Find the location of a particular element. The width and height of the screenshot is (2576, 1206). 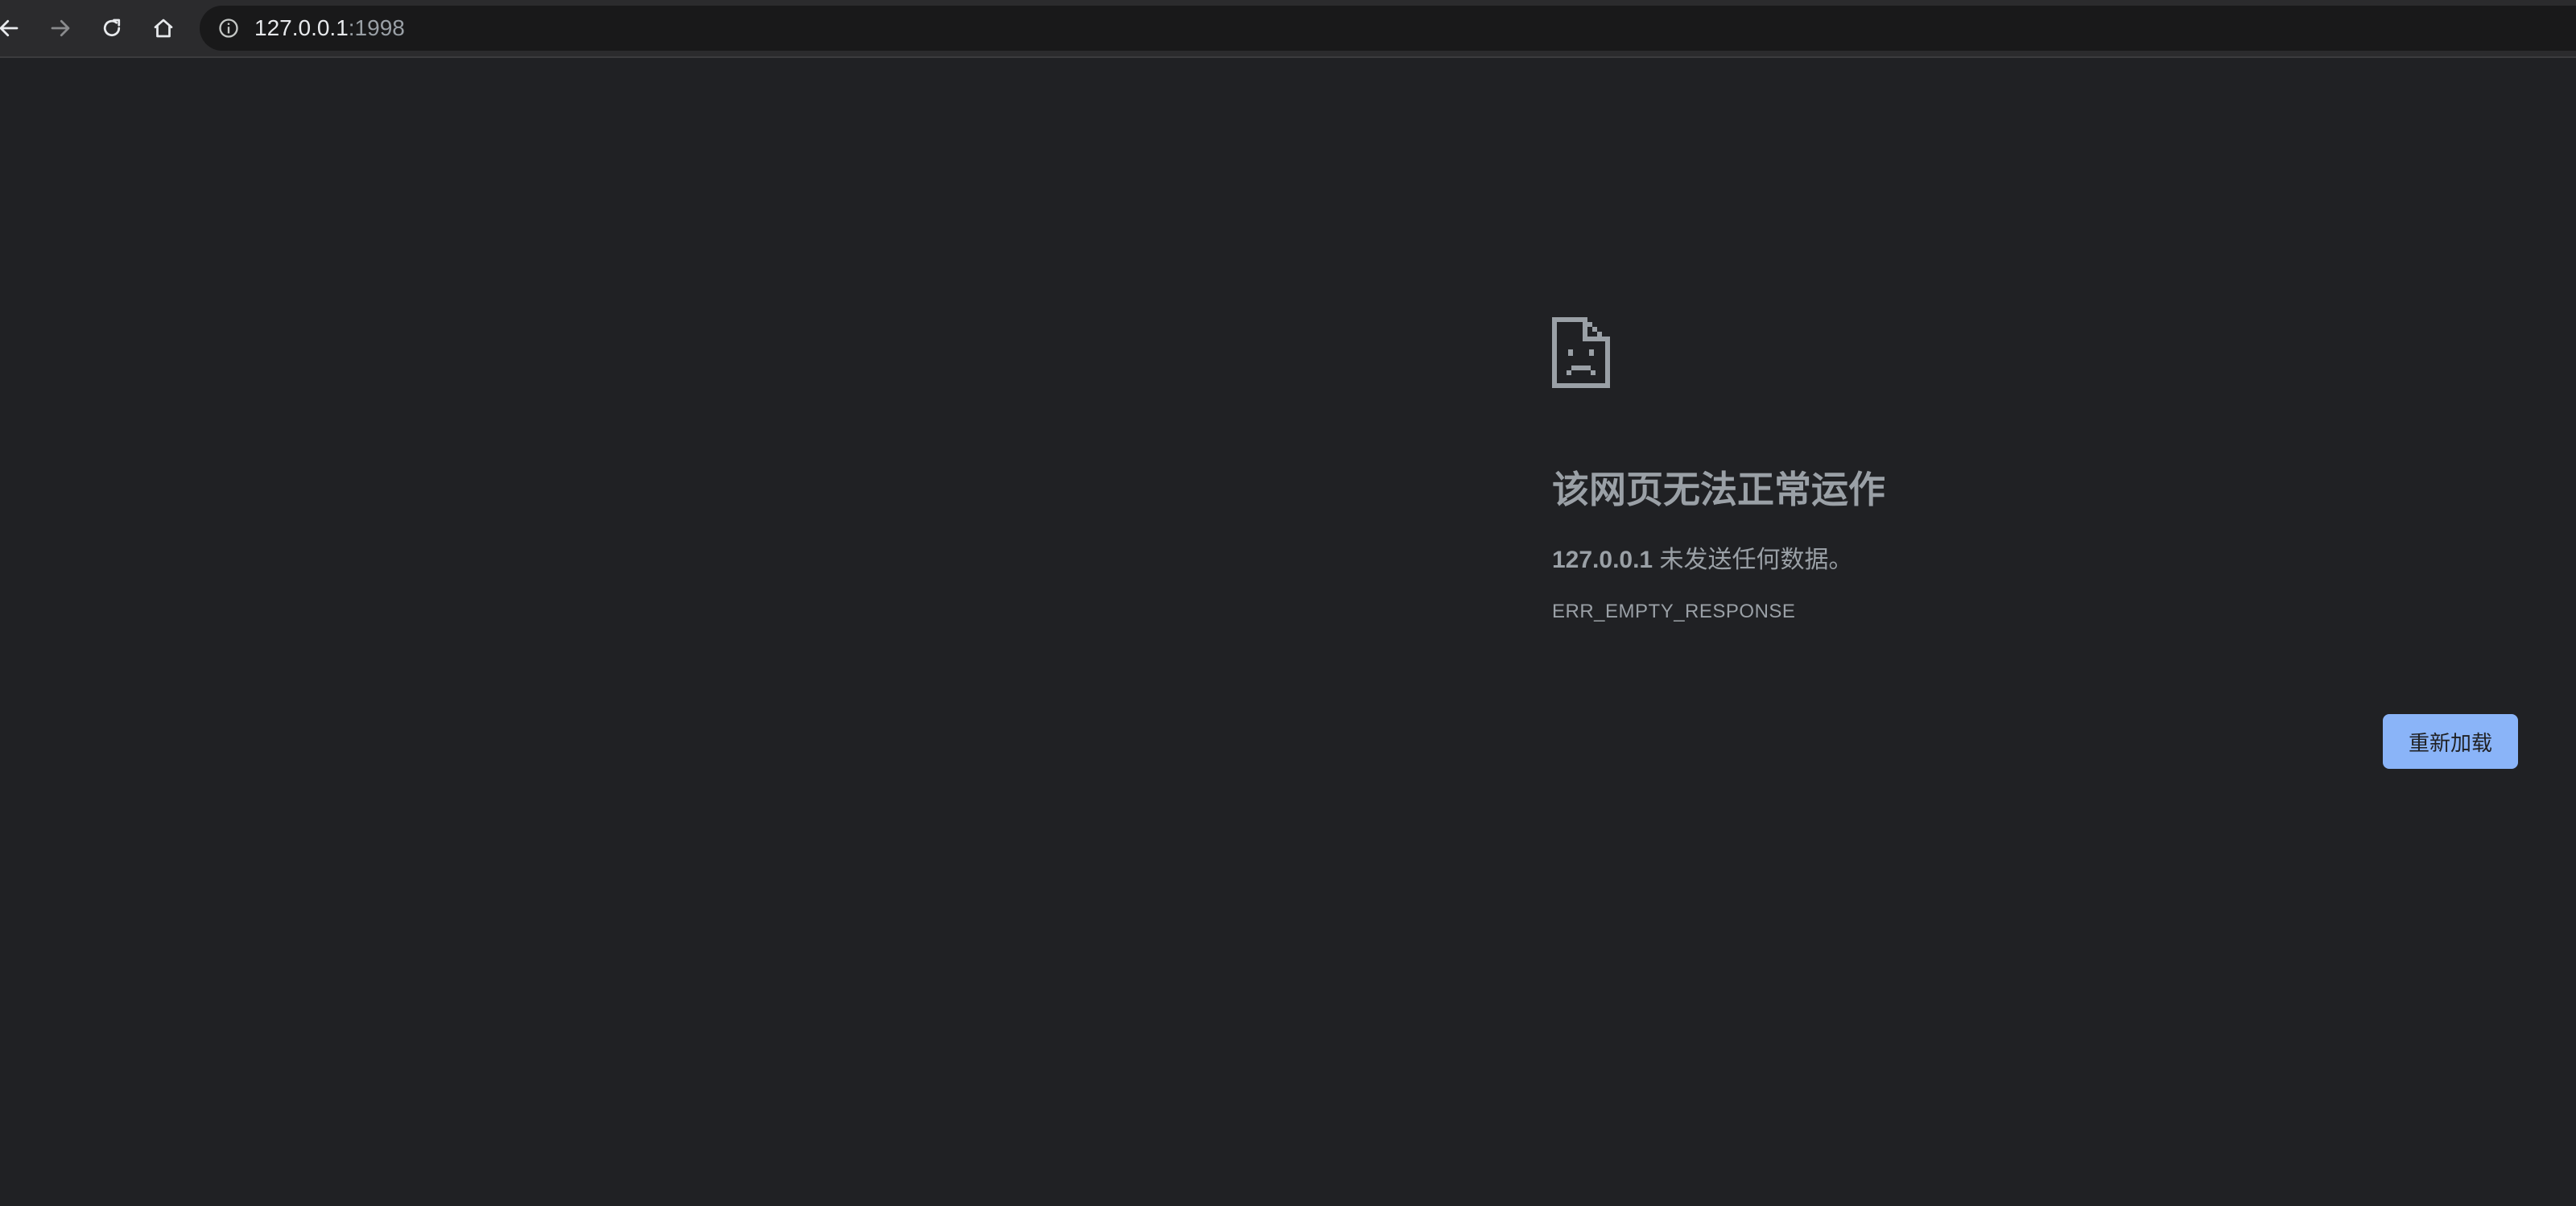

reload-button is located at coordinates (112, 28).